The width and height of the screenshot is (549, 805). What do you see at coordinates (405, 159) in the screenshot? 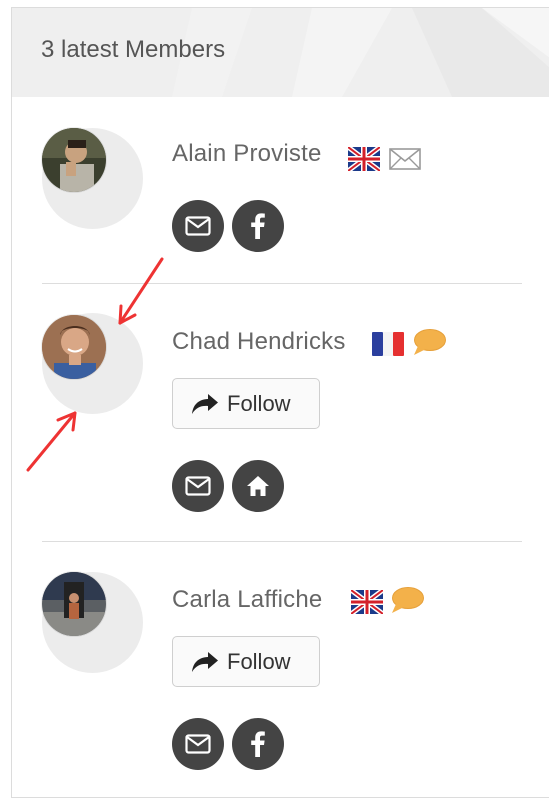
I see `envelope-outline-icon` at bounding box center [405, 159].